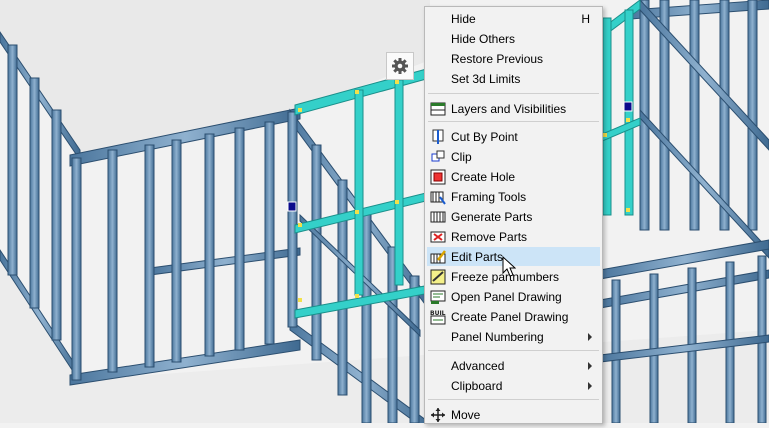 This screenshot has width=769, height=428. Describe the element at coordinates (438, 177) in the screenshot. I see `create-hole-icon` at that location.